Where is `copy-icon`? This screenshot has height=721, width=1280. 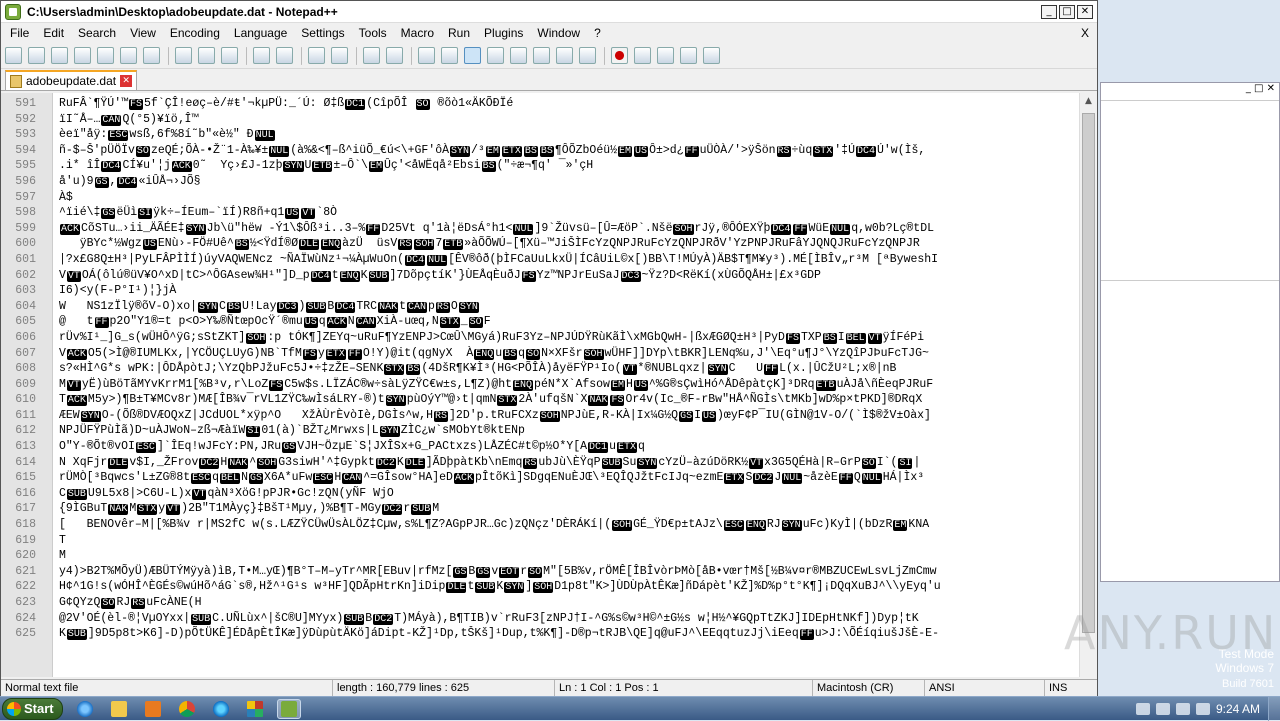 copy-icon is located at coordinates (206, 55).